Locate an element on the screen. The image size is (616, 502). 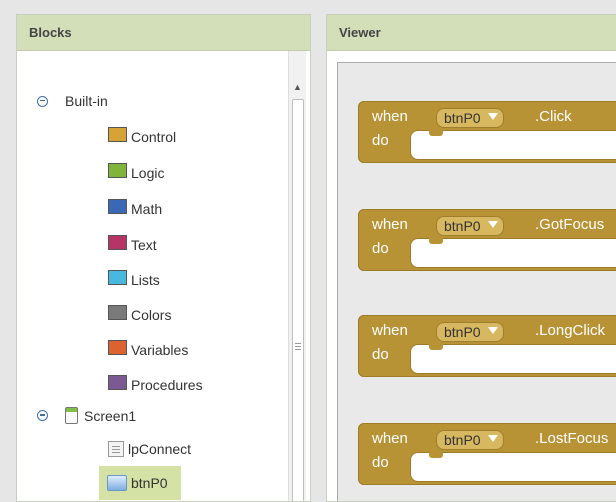
tree-item-math: Math is located at coordinates (135, 207).